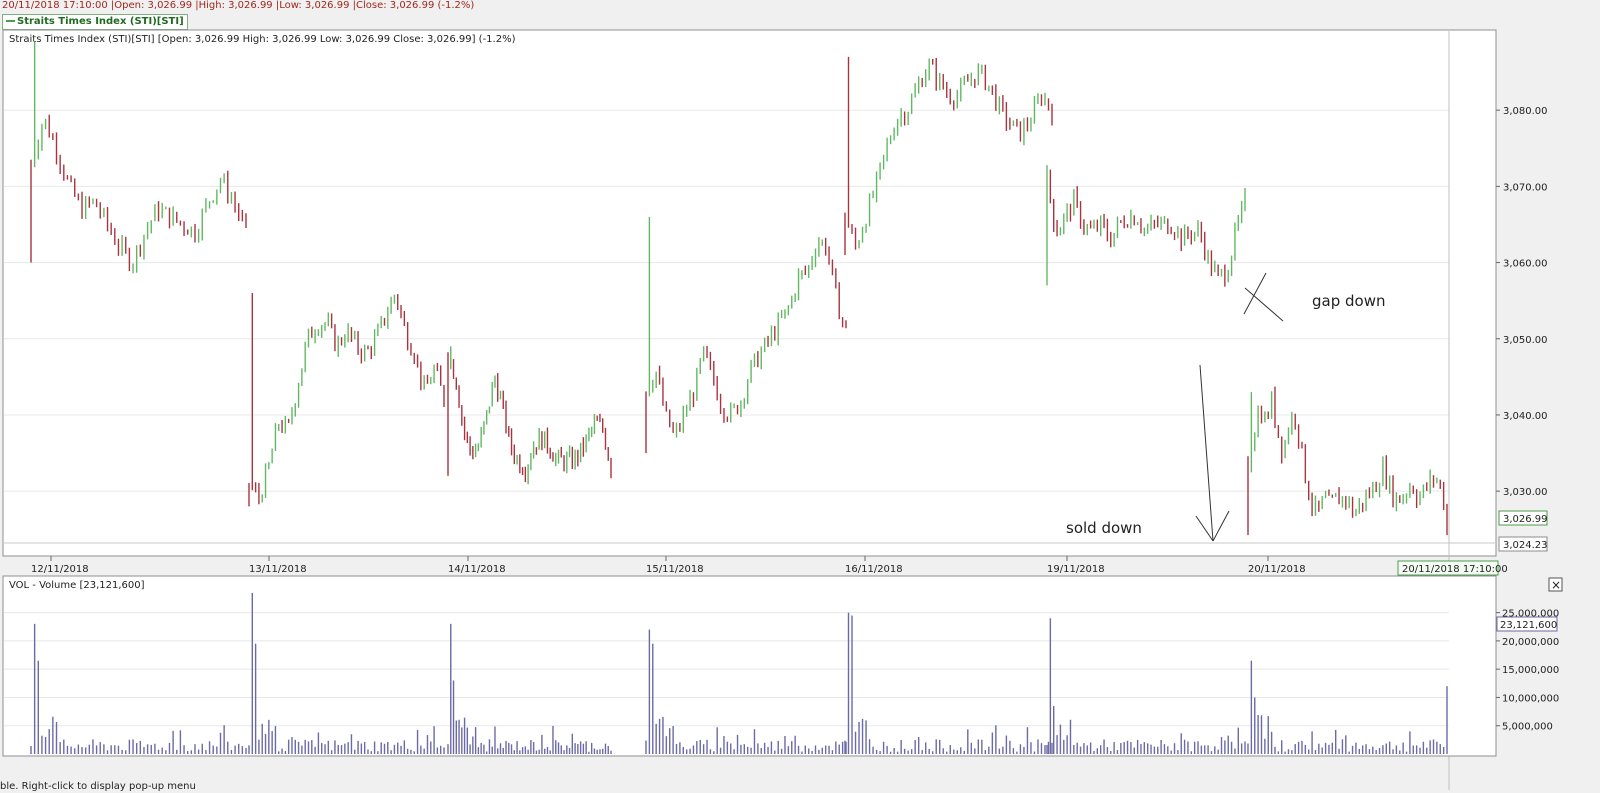  Describe the element at coordinates (77, 585) in the screenshot. I see `volume-panel-title: VOL - Volume [23,121,600]` at that location.